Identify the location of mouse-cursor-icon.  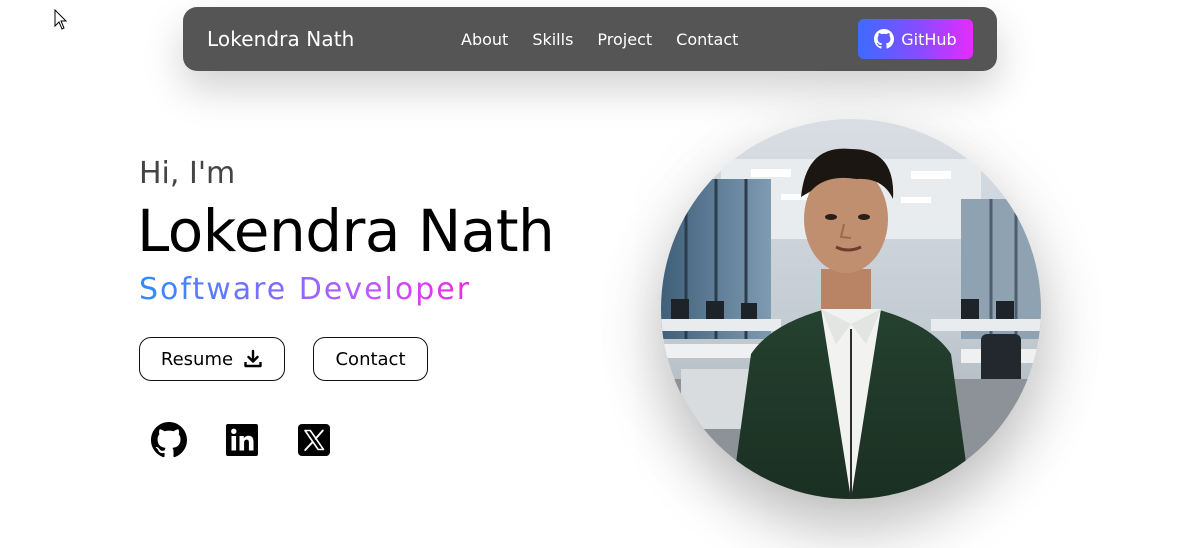
(61, 19).